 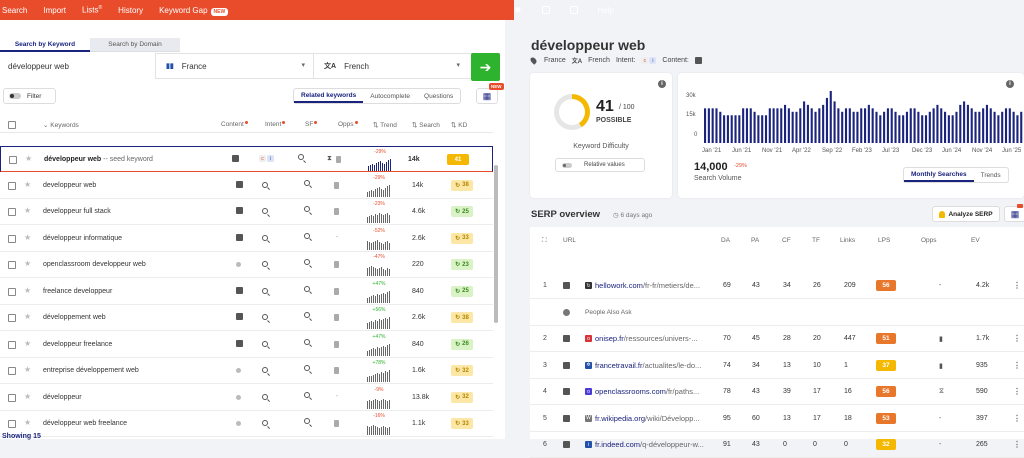 What do you see at coordinates (567, 165) in the screenshot?
I see `relative-toggle-switch` at bounding box center [567, 165].